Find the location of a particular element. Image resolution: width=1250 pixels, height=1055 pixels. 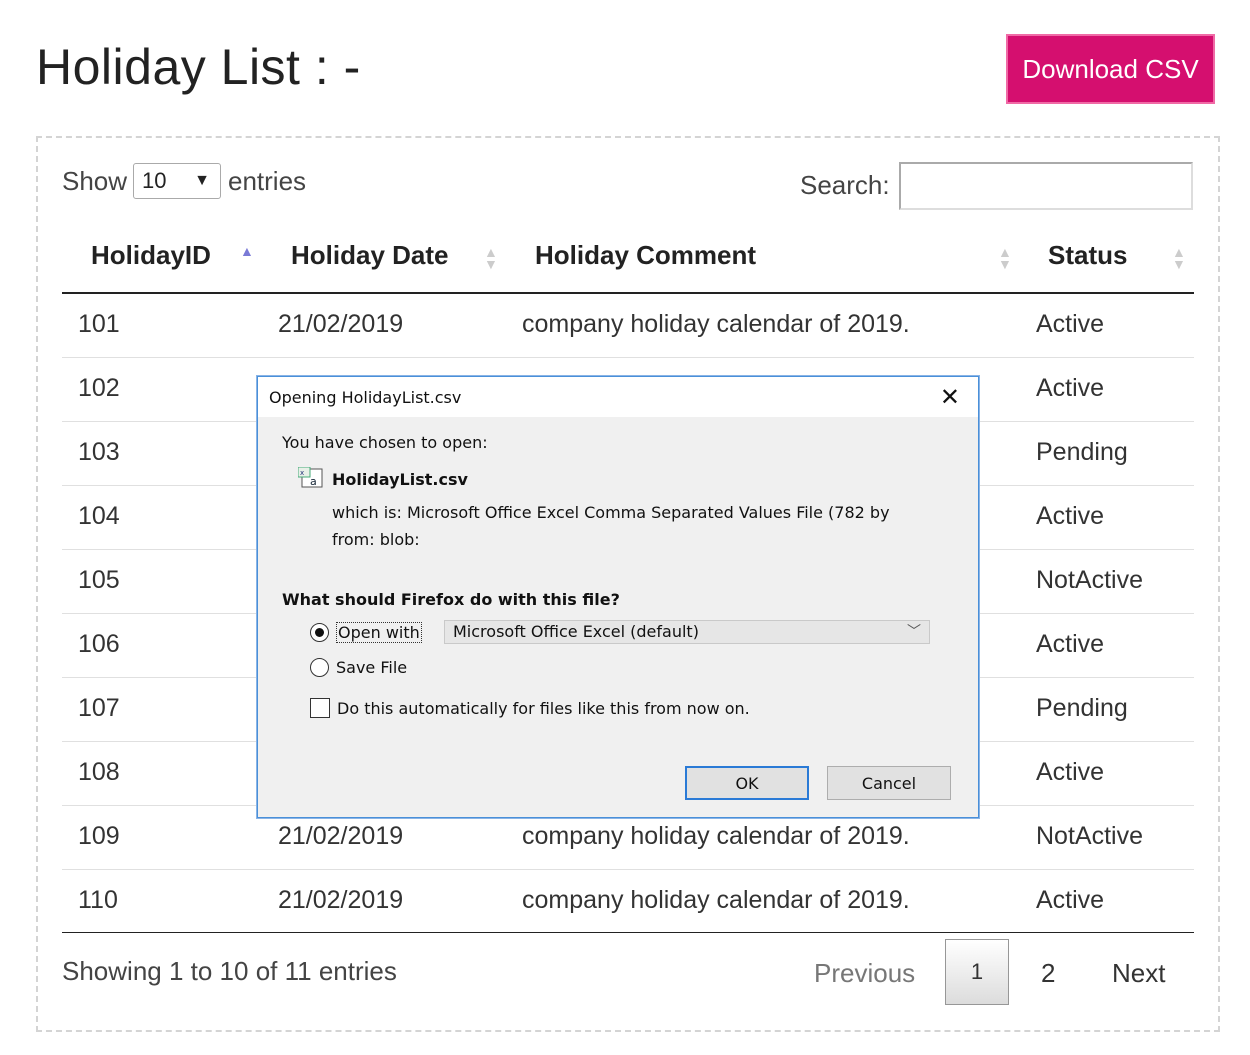

cell-id: 108 is located at coordinates (99, 772).